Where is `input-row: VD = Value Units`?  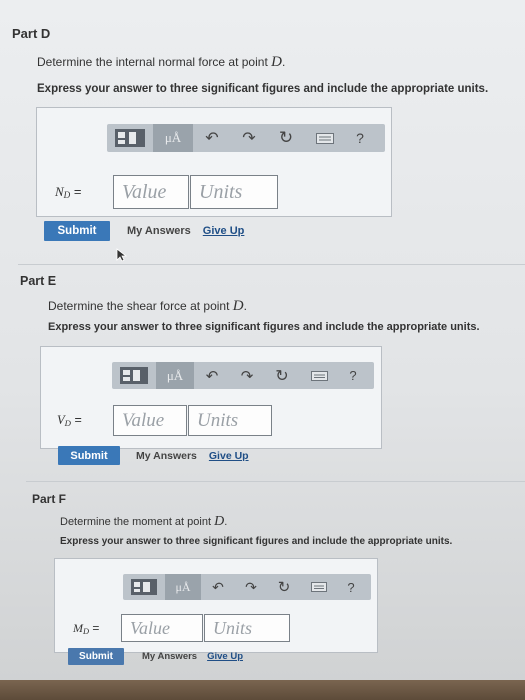 input-row: VD = Value Units is located at coordinates (164, 420).